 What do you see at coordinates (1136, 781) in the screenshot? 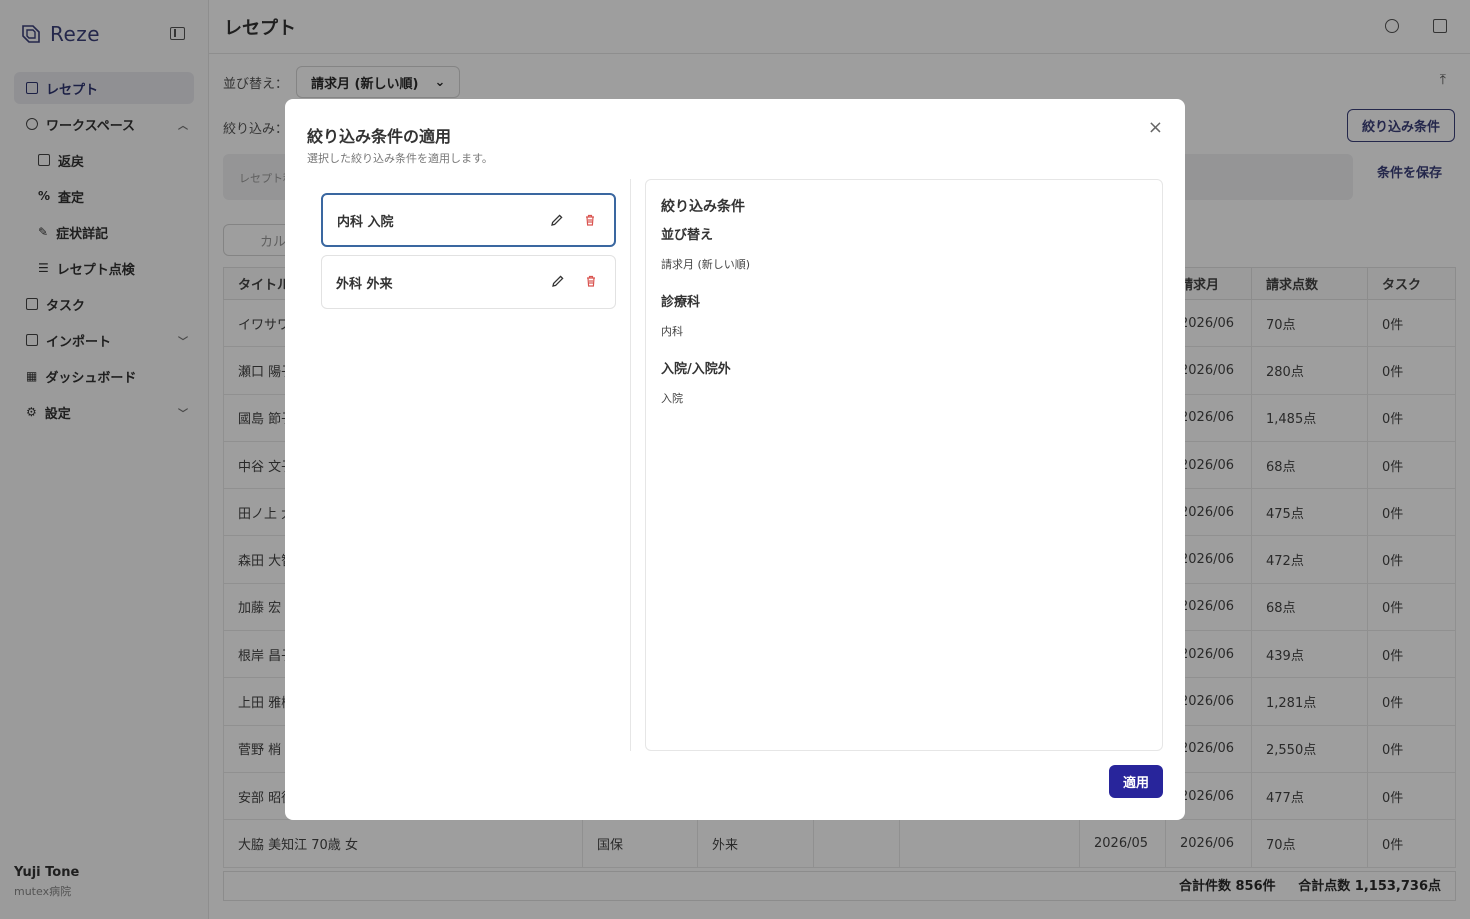
I see `apply-button: 適用` at bounding box center [1136, 781].